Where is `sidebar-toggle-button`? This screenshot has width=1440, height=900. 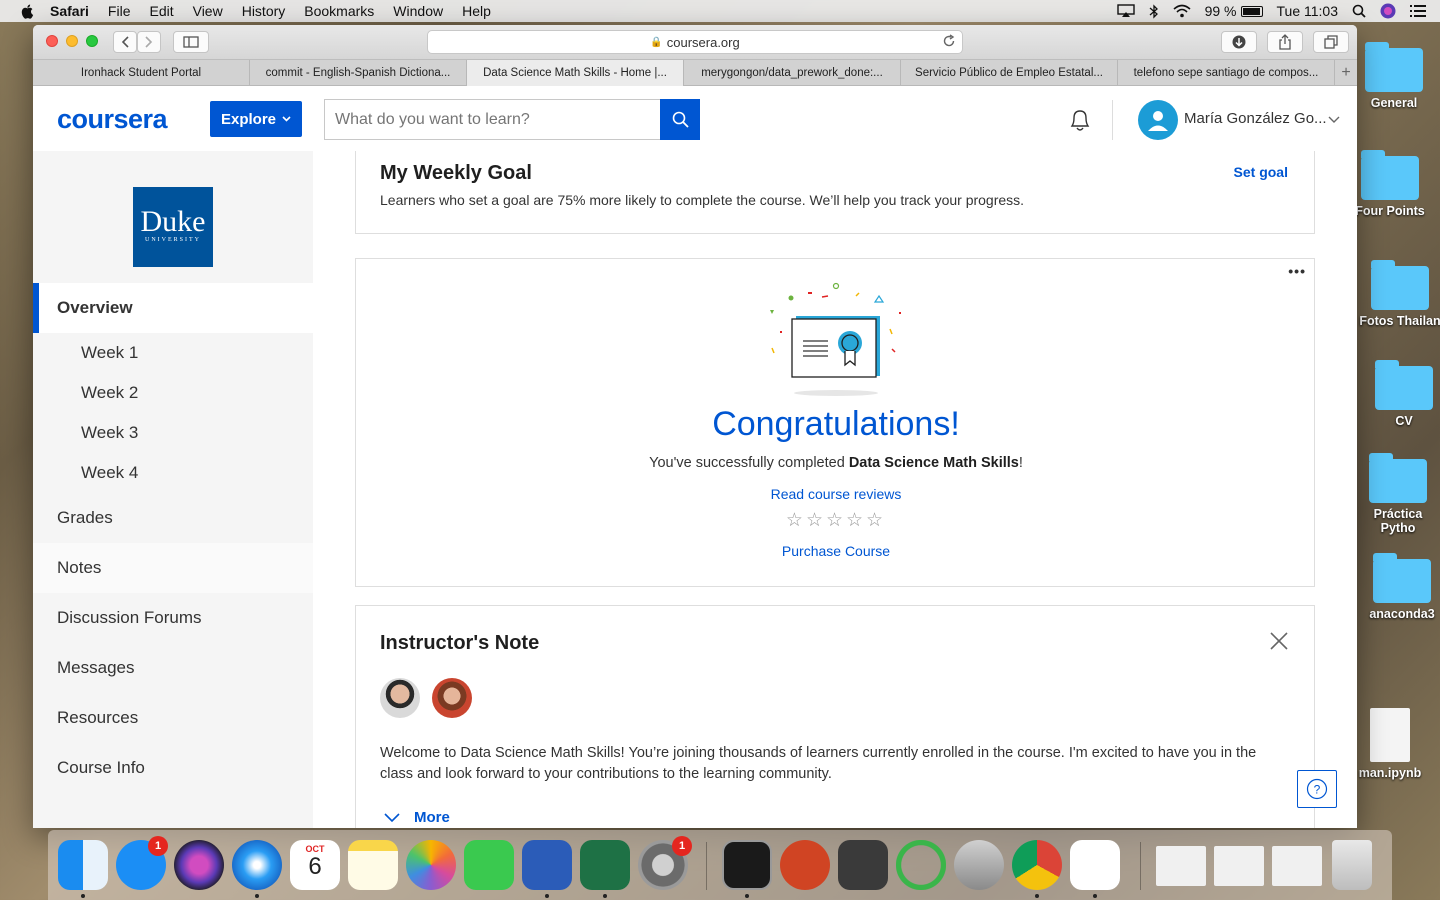
sidebar-toggle-button is located at coordinates (191, 42).